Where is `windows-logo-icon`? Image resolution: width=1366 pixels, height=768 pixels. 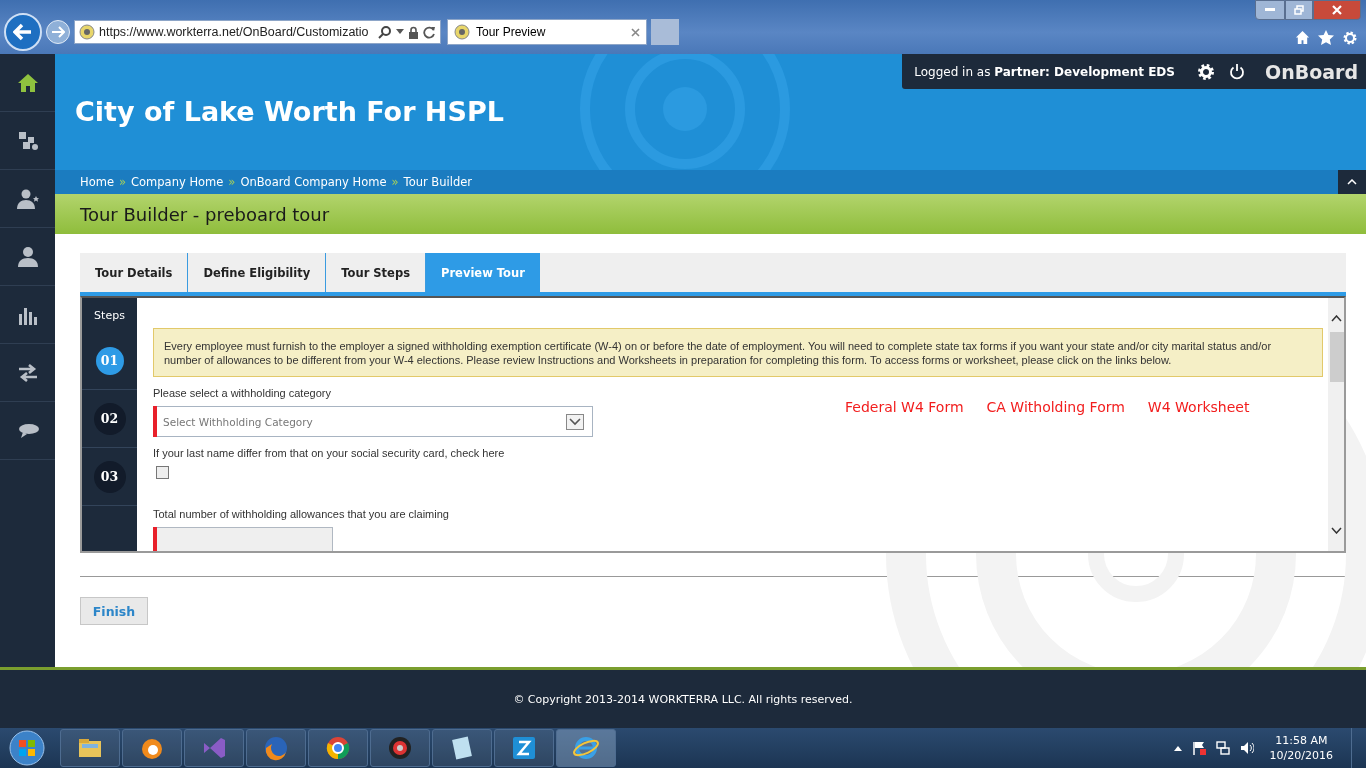 windows-logo-icon is located at coordinates (27, 748).